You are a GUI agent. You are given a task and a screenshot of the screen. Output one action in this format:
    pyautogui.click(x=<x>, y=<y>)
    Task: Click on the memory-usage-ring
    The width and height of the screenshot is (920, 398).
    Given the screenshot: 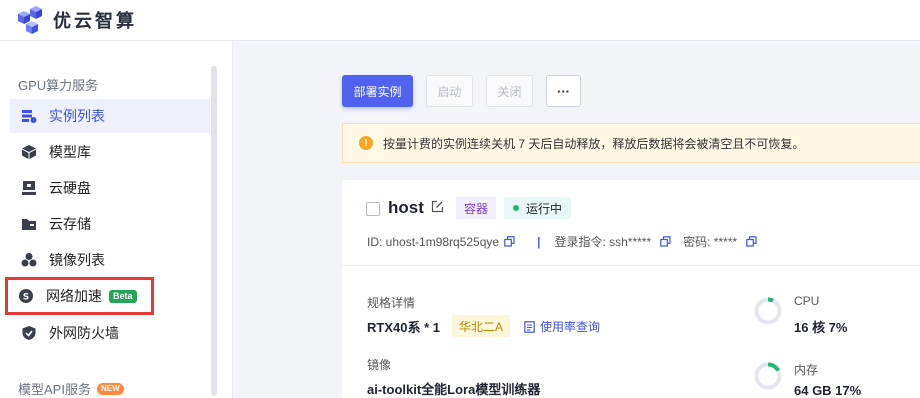 What is the action you would take?
    pyautogui.click(x=768, y=376)
    